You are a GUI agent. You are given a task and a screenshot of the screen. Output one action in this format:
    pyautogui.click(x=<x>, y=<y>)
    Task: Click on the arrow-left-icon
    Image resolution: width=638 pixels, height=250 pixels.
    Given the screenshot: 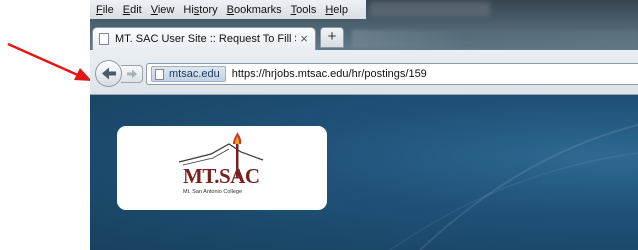 What is the action you would take?
    pyautogui.click(x=108, y=73)
    